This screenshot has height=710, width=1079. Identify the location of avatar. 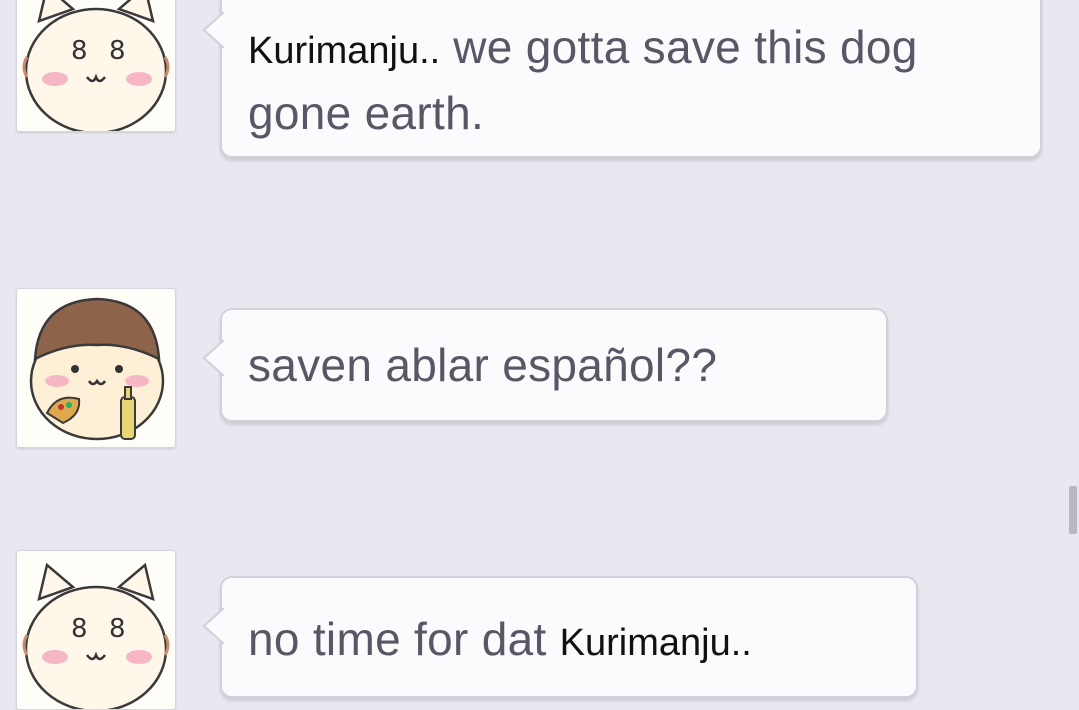
(96, 368).